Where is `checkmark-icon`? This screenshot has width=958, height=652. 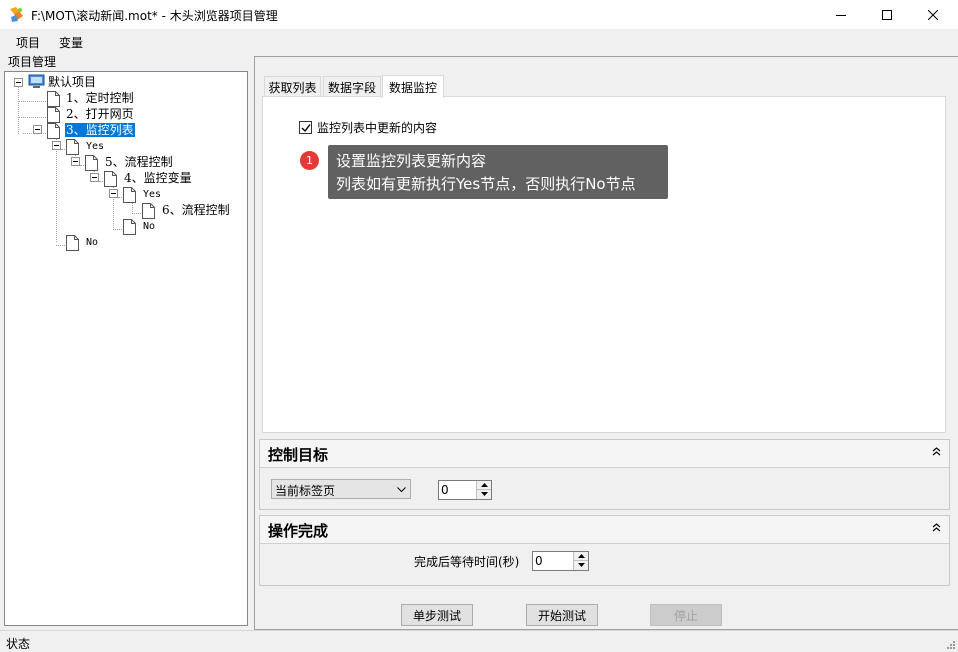 checkmark-icon is located at coordinates (306, 128).